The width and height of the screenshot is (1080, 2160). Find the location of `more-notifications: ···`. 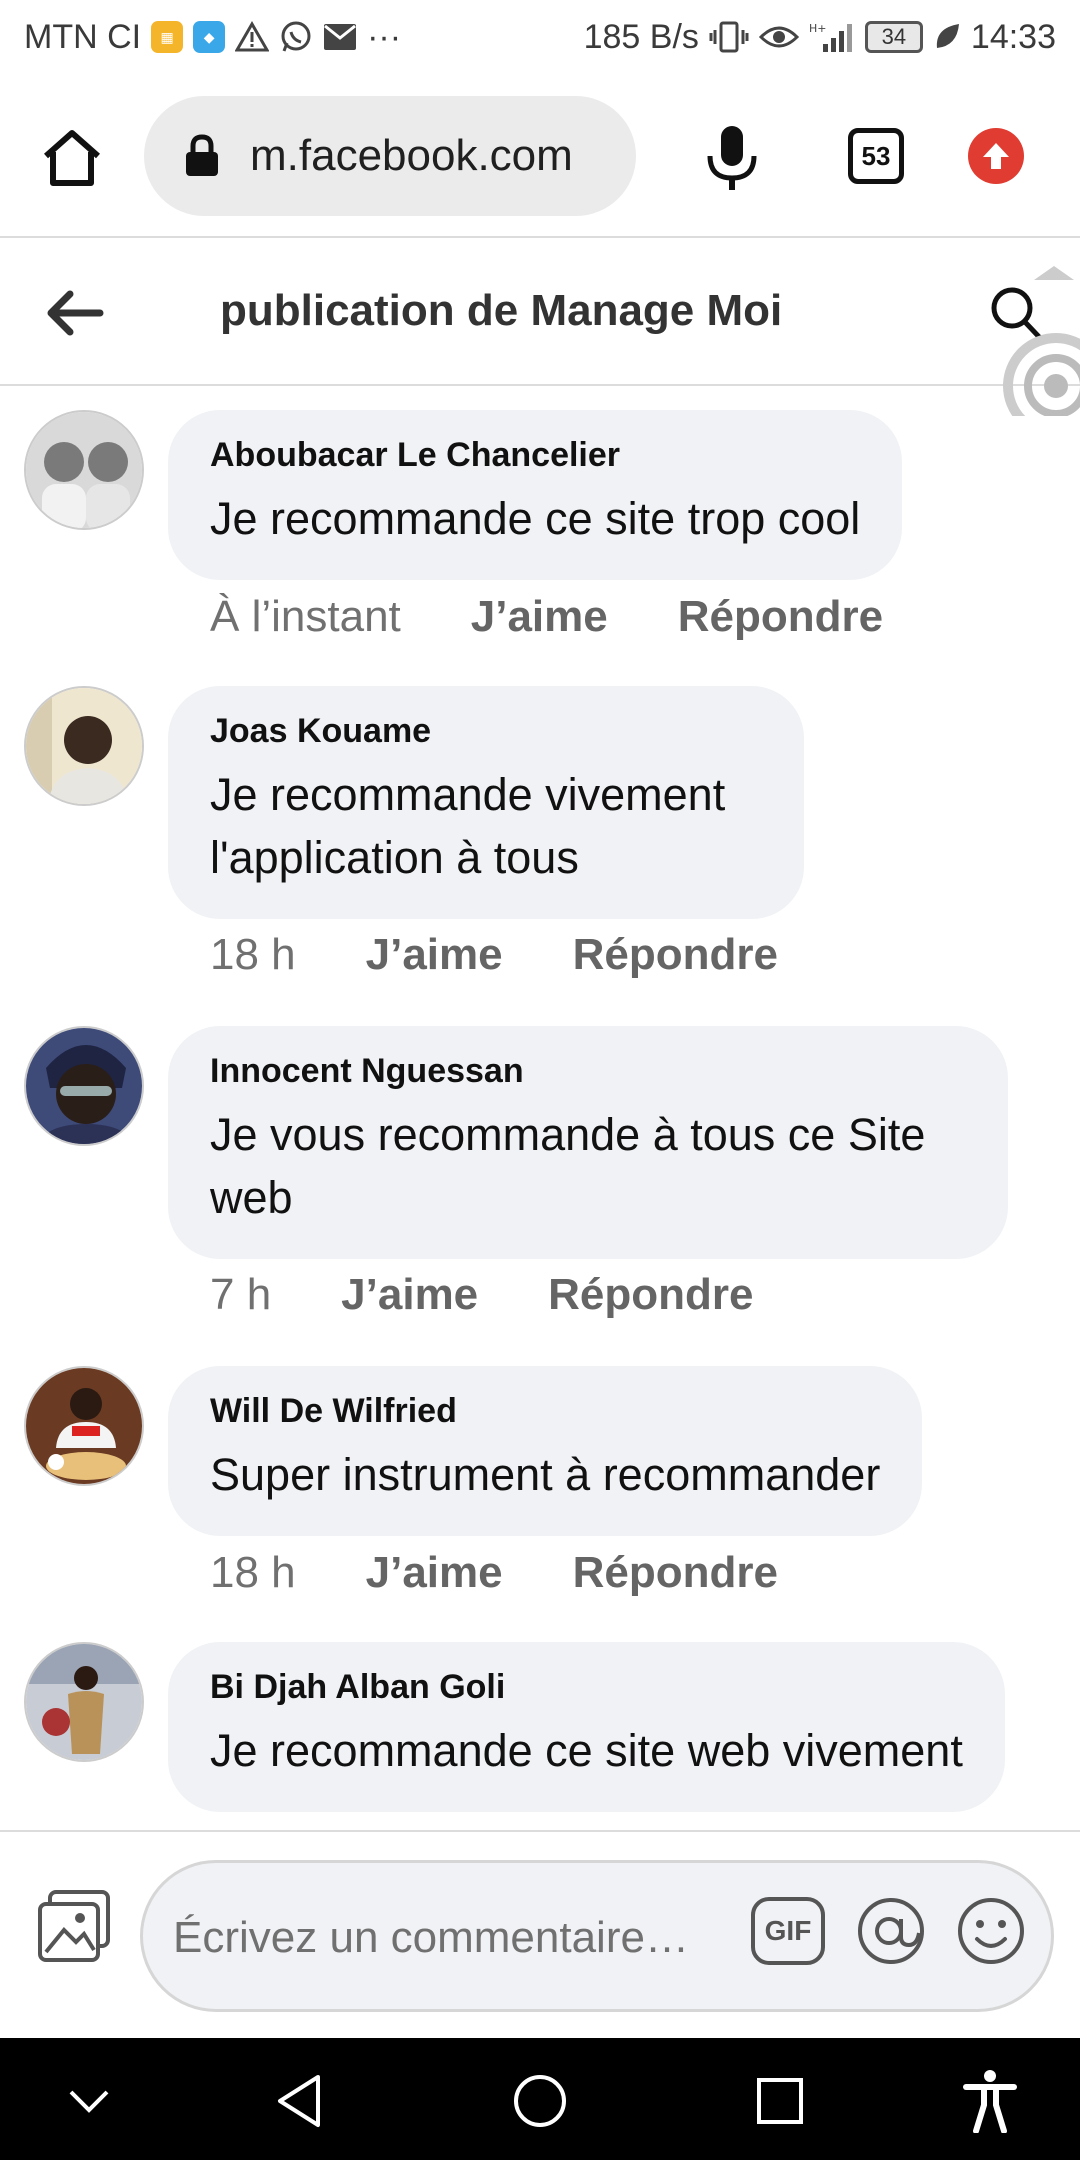

more-notifications: ··· is located at coordinates (384, 36).